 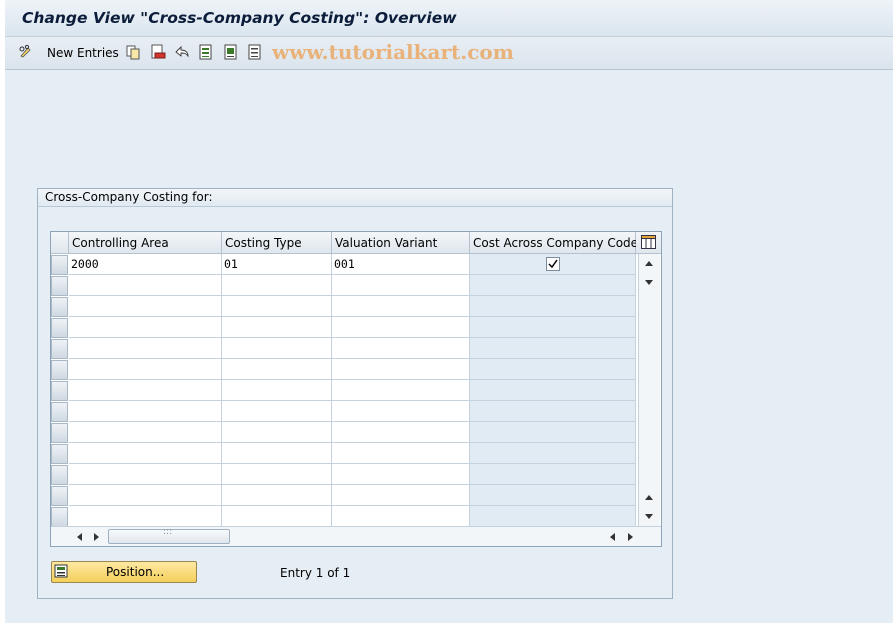 What do you see at coordinates (356, 536) in the screenshot?
I see `horizontal-scrollbar: :::` at bounding box center [356, 536].